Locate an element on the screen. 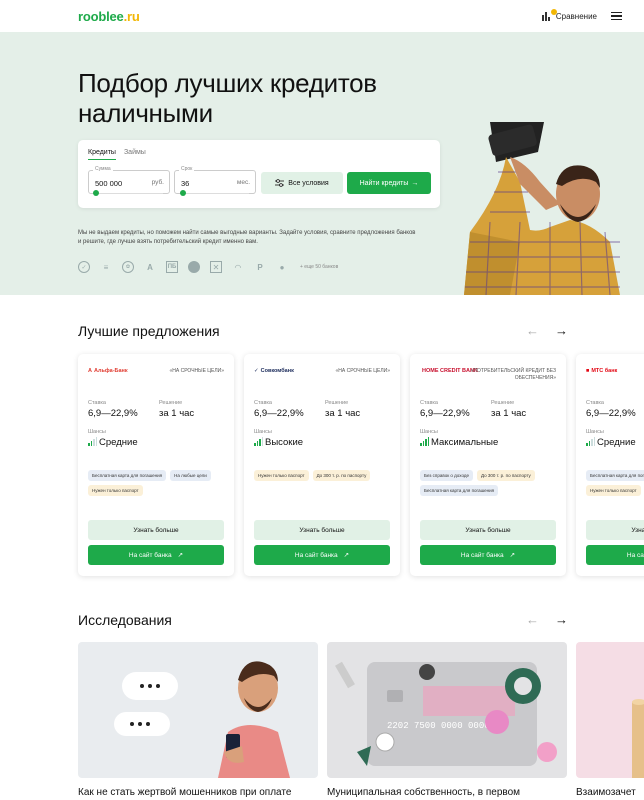 Image resolution: width=644 pixels, height=800 pixels. bank-logo: ■ МТС банк is located at coordinates (601, 371).